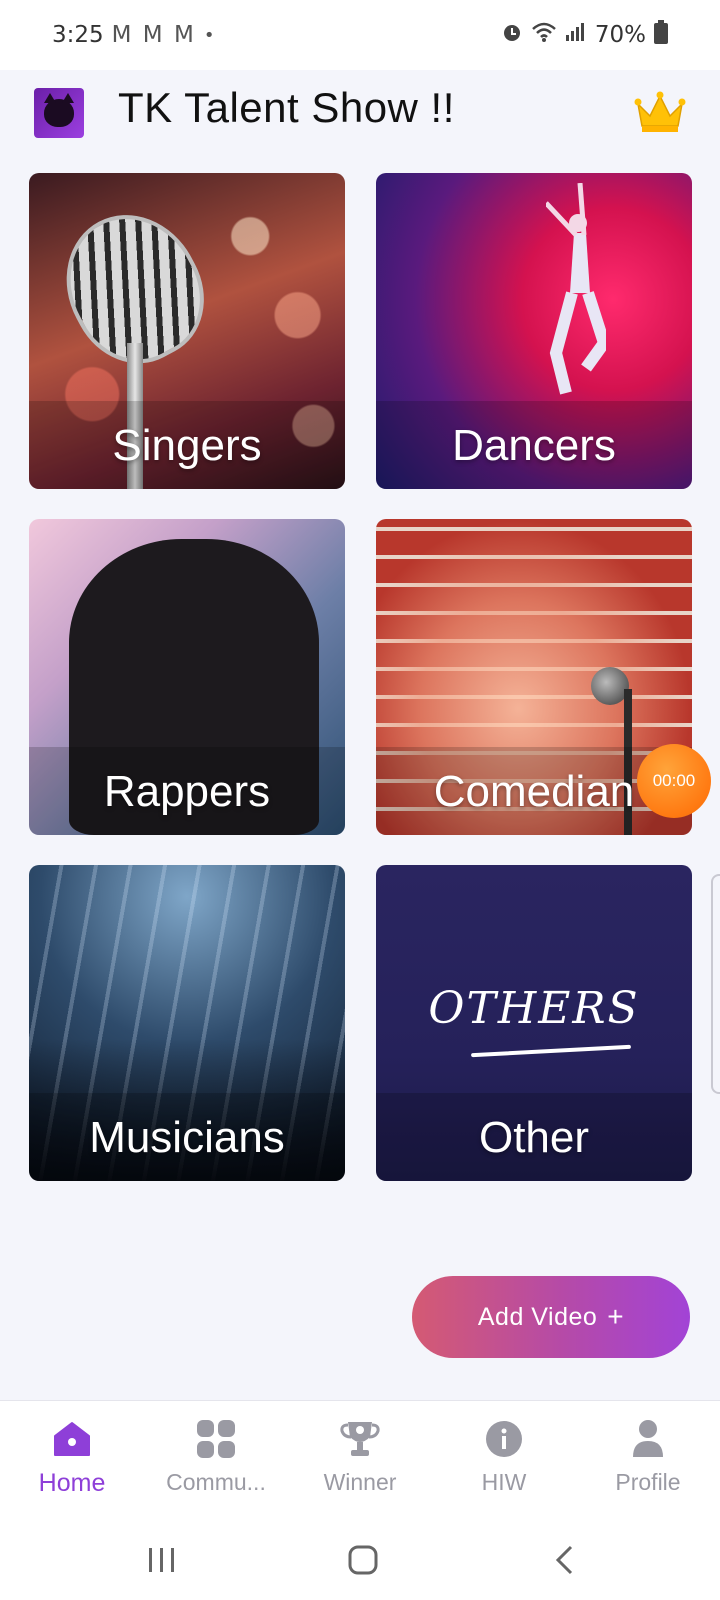  I want to click on battery-icon, so click(661, 35).